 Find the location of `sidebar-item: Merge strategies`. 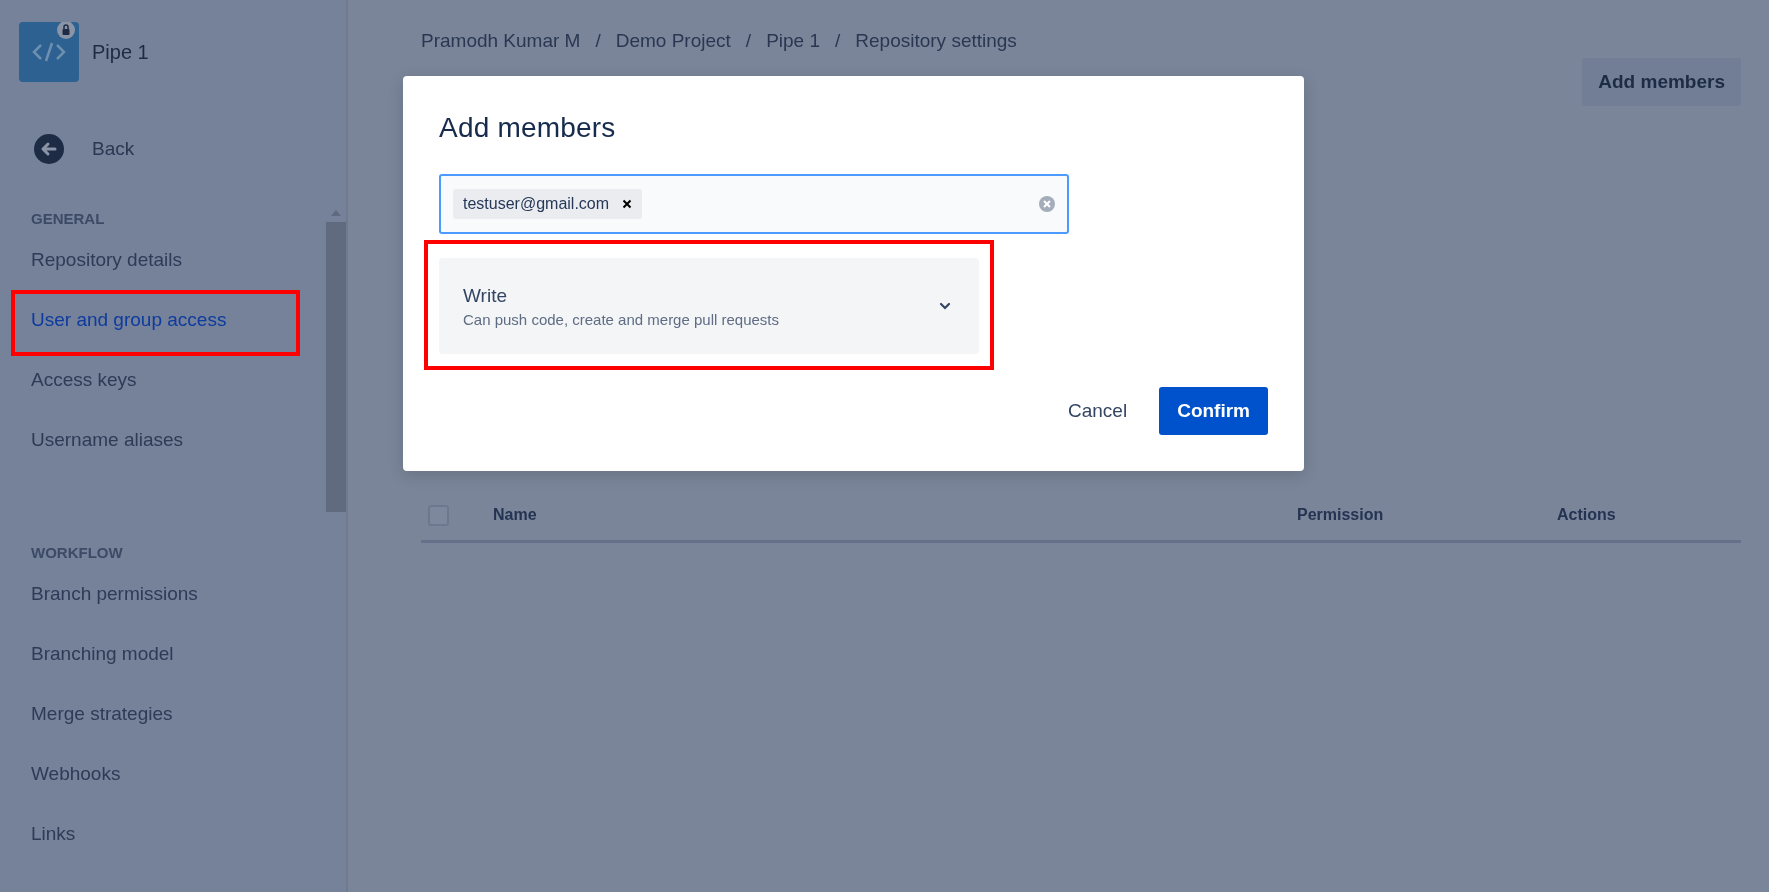

sidebar-item: Merge strategies is located at coordinates (102, 714).